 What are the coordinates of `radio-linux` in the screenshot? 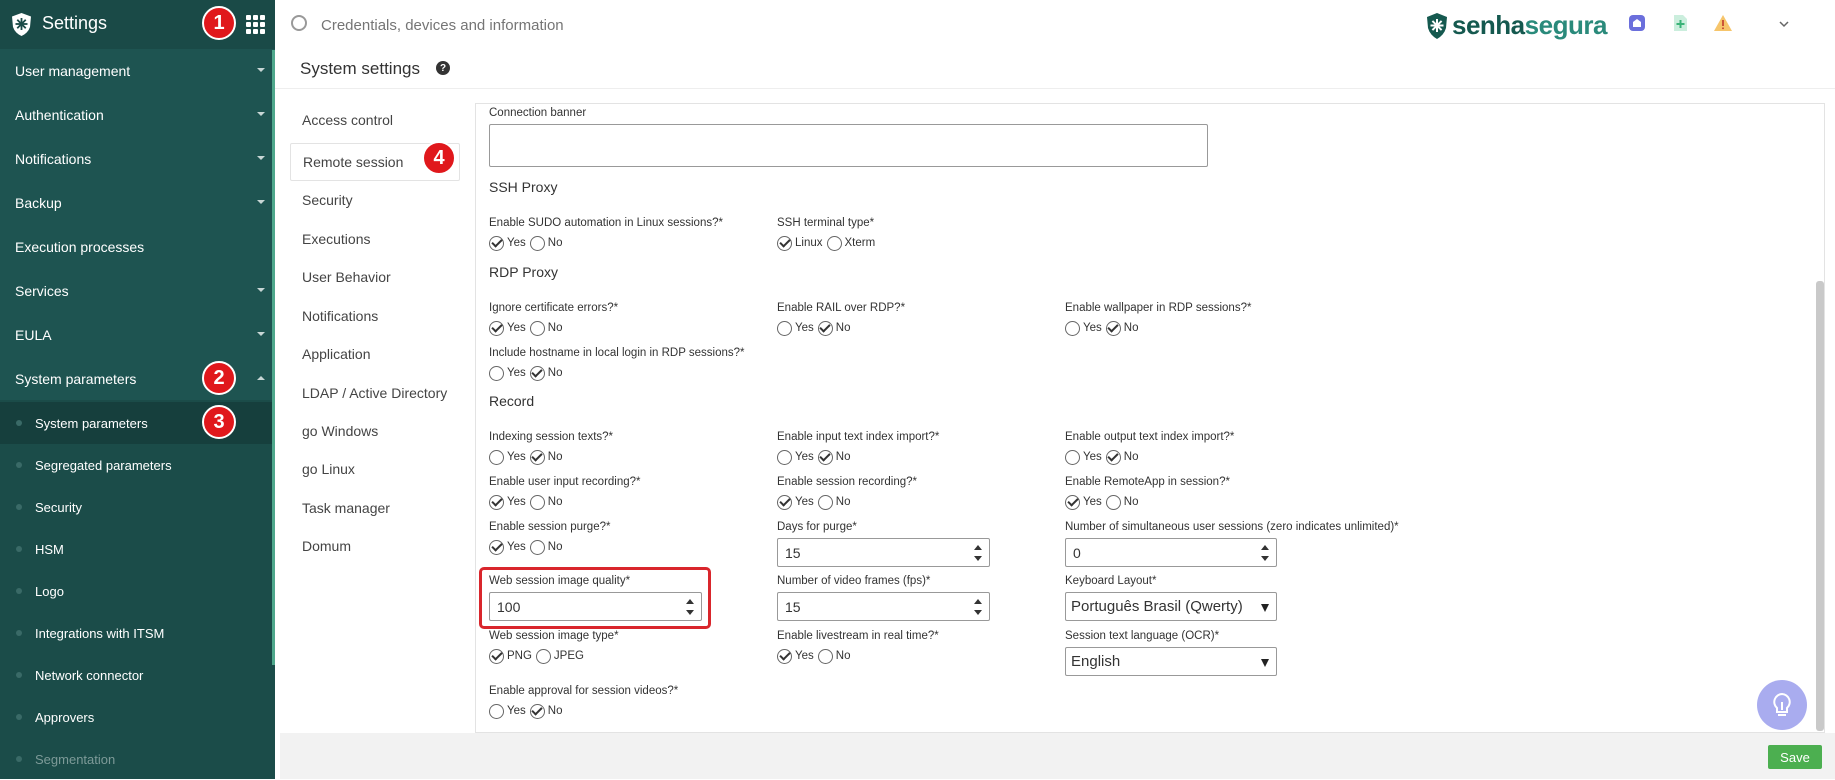 It's located at (784, 243).